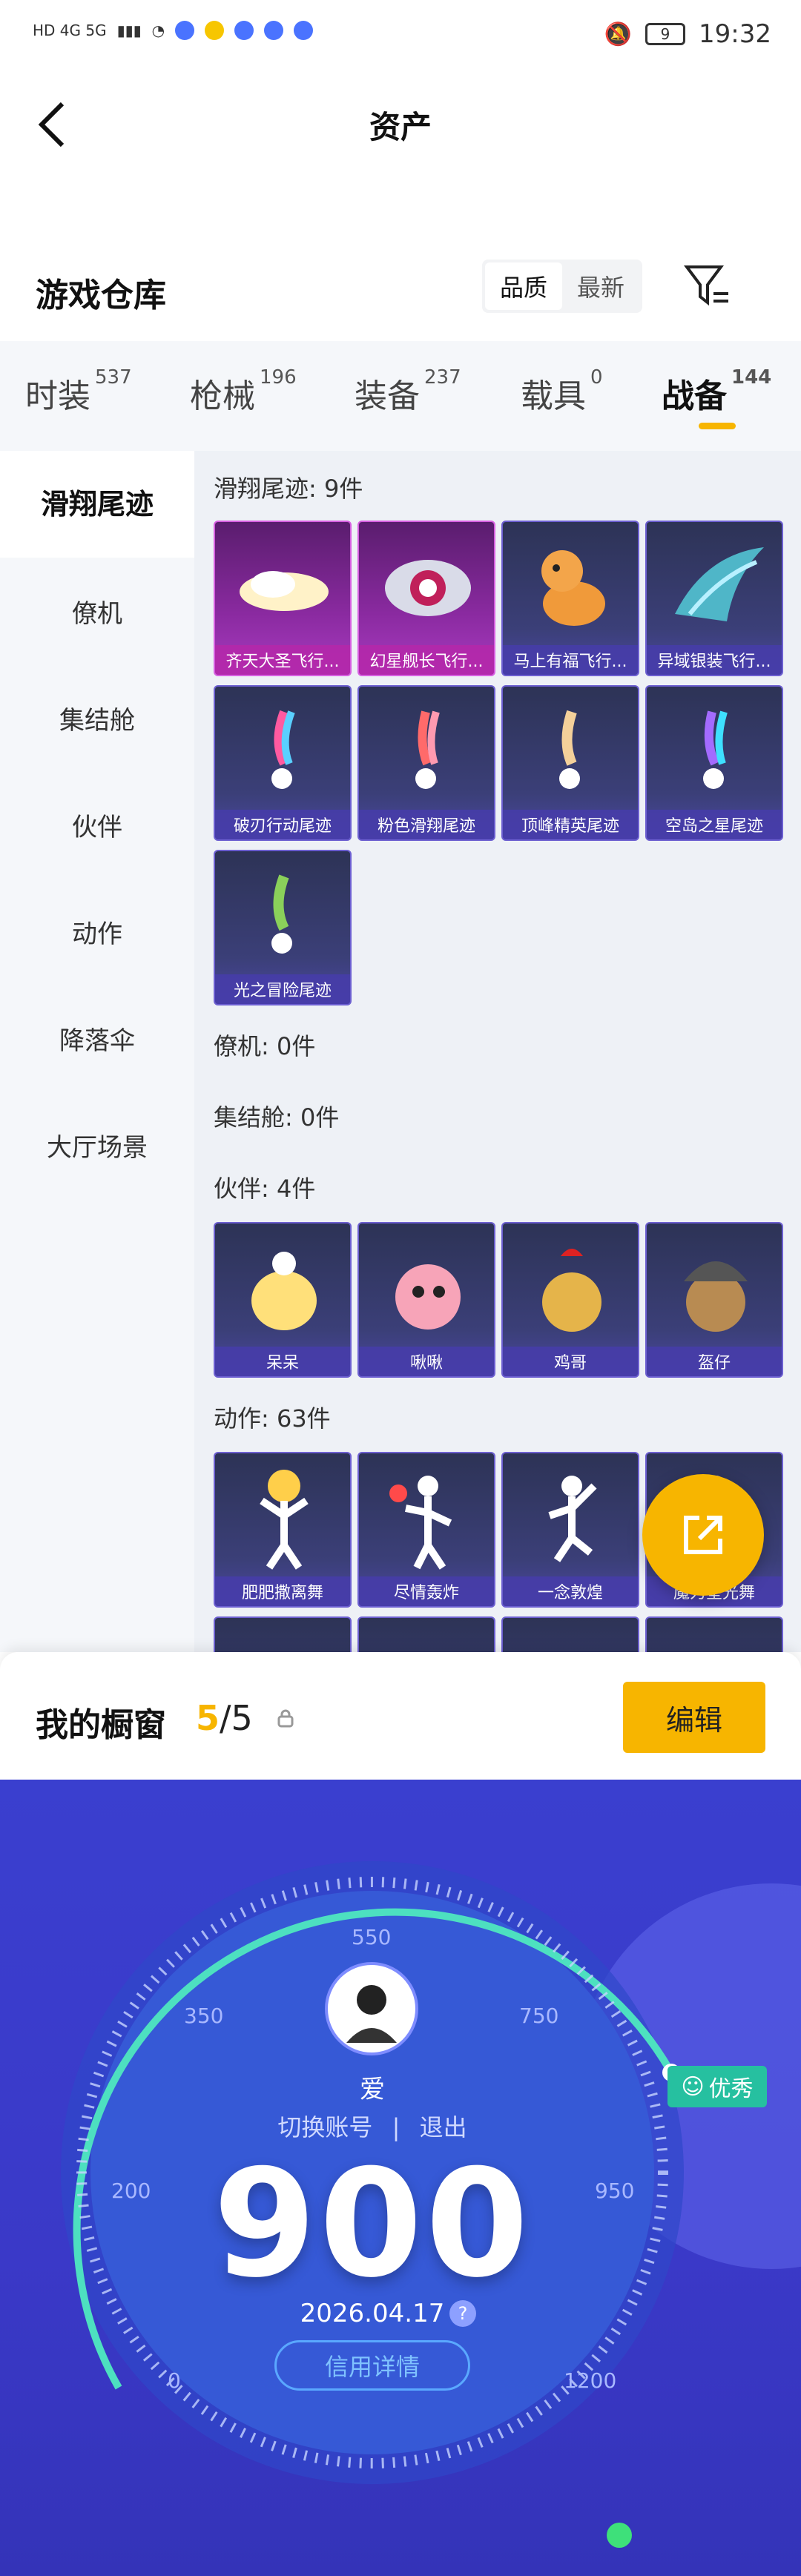  I want to click on rooster-icon, so click(571, 1290).